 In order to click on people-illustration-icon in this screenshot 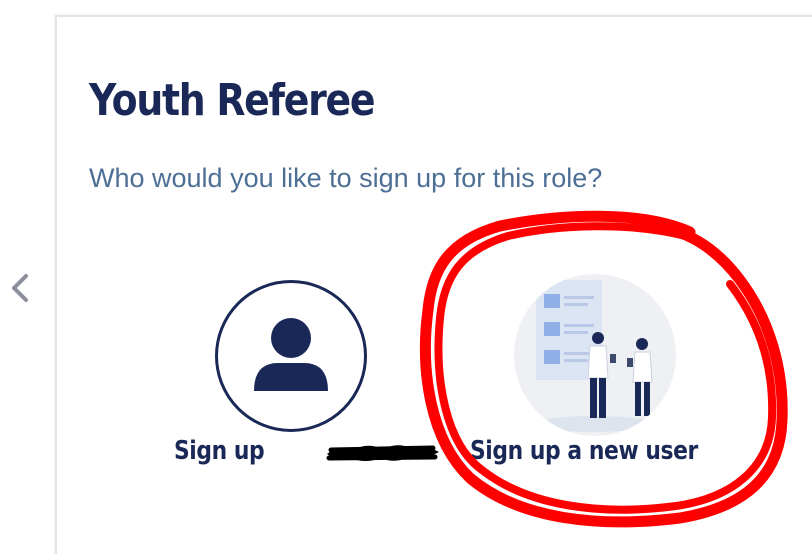, I will do `click(595, 355)`.